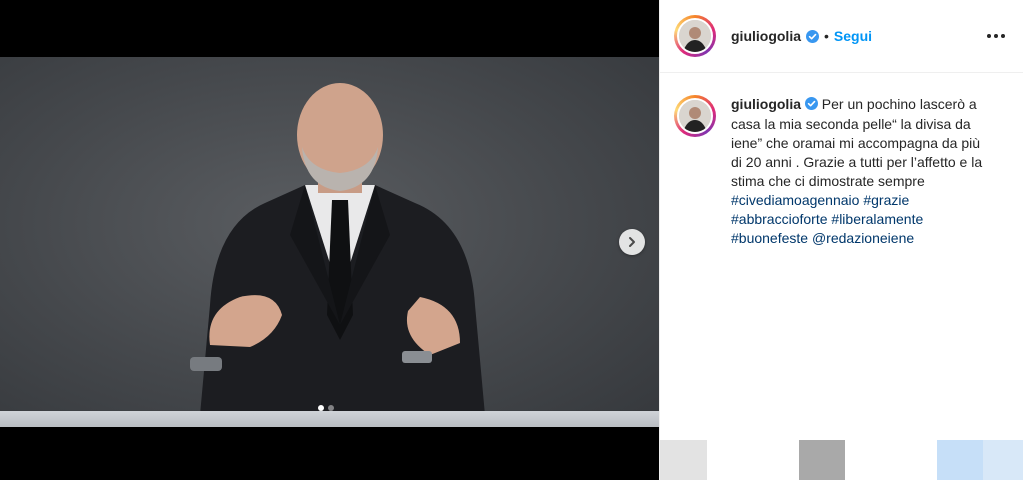  I want to click on chevron-right-icon, so click(632, 242).